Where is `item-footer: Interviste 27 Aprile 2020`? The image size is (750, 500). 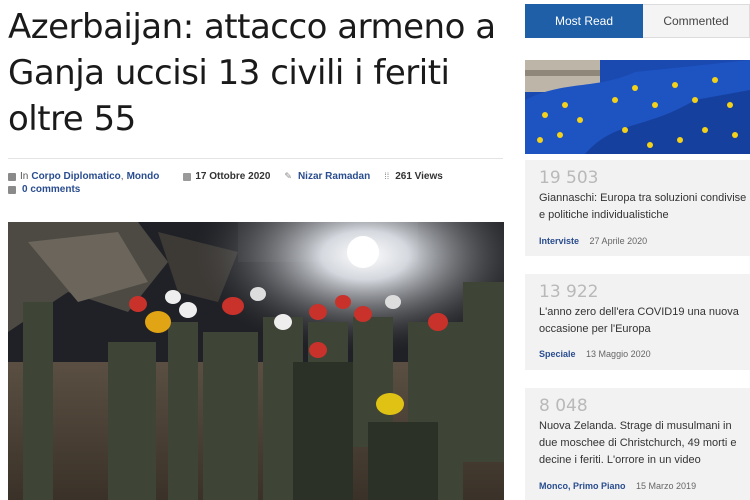 item-footer: Interviste 27 Aprile 2020 is located at coordinates (593, 241).